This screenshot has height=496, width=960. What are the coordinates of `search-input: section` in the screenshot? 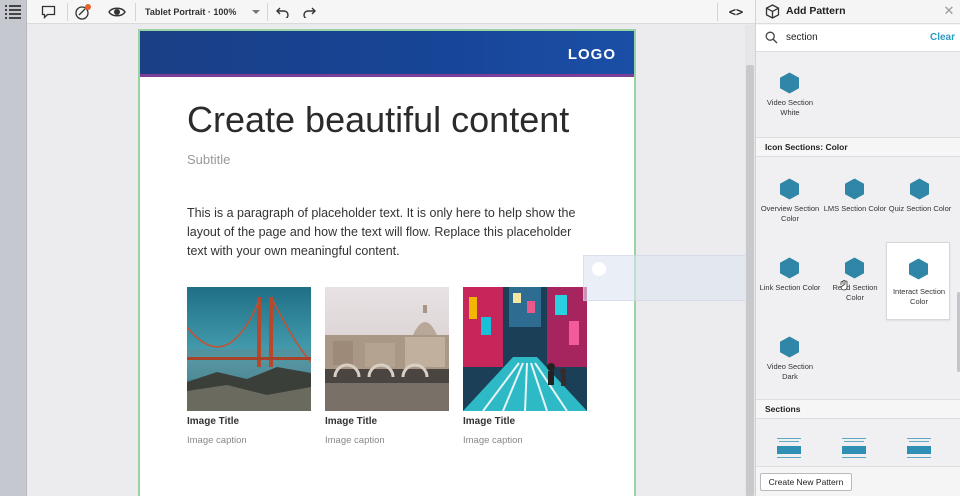 It's located at (802, 37).